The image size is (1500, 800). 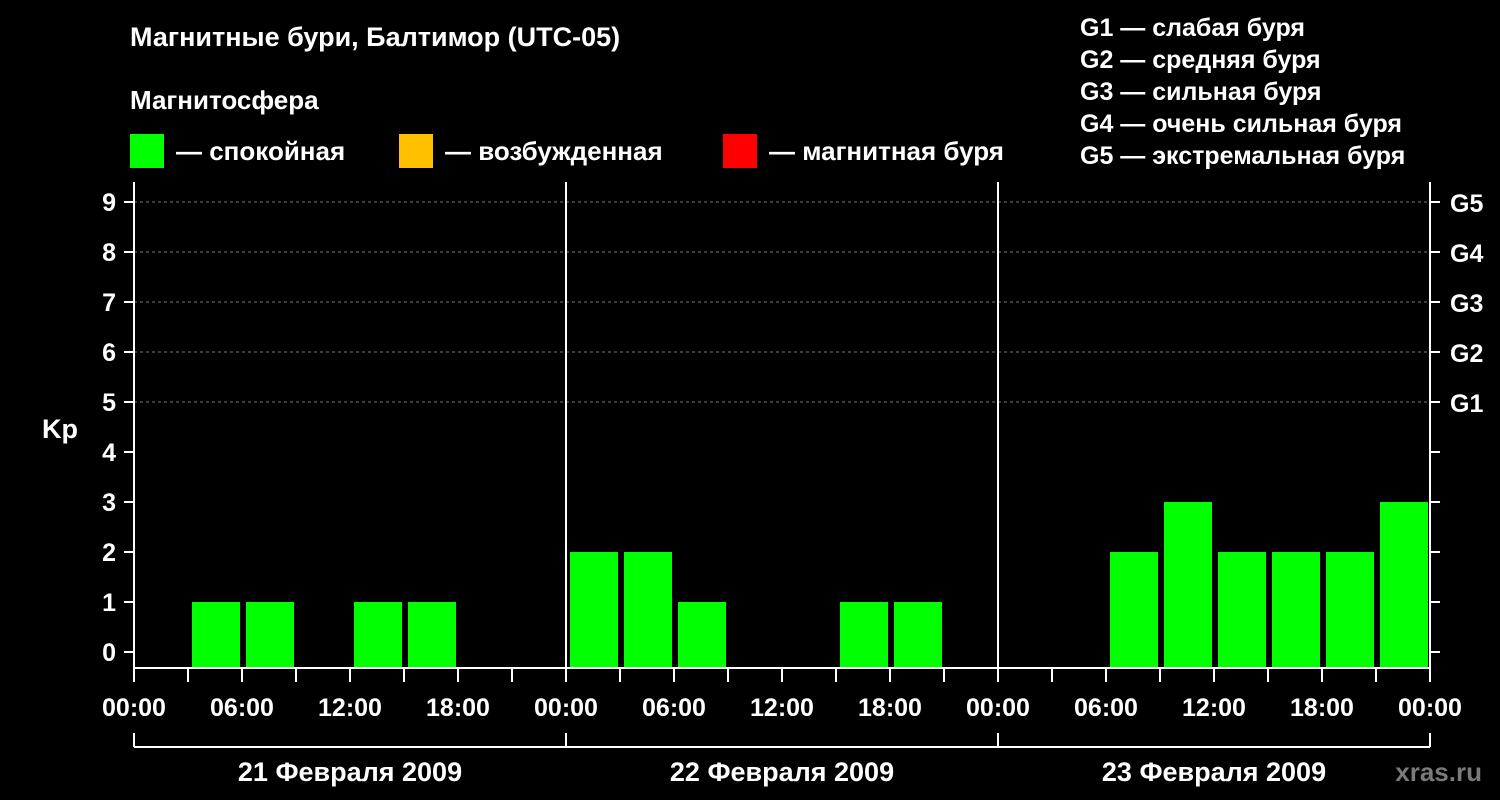 What do you see at coordinates (1214, 772) in the screenshot?
I see `day-label: 23 Февраля 2009` at bounding box center [1214, 772].